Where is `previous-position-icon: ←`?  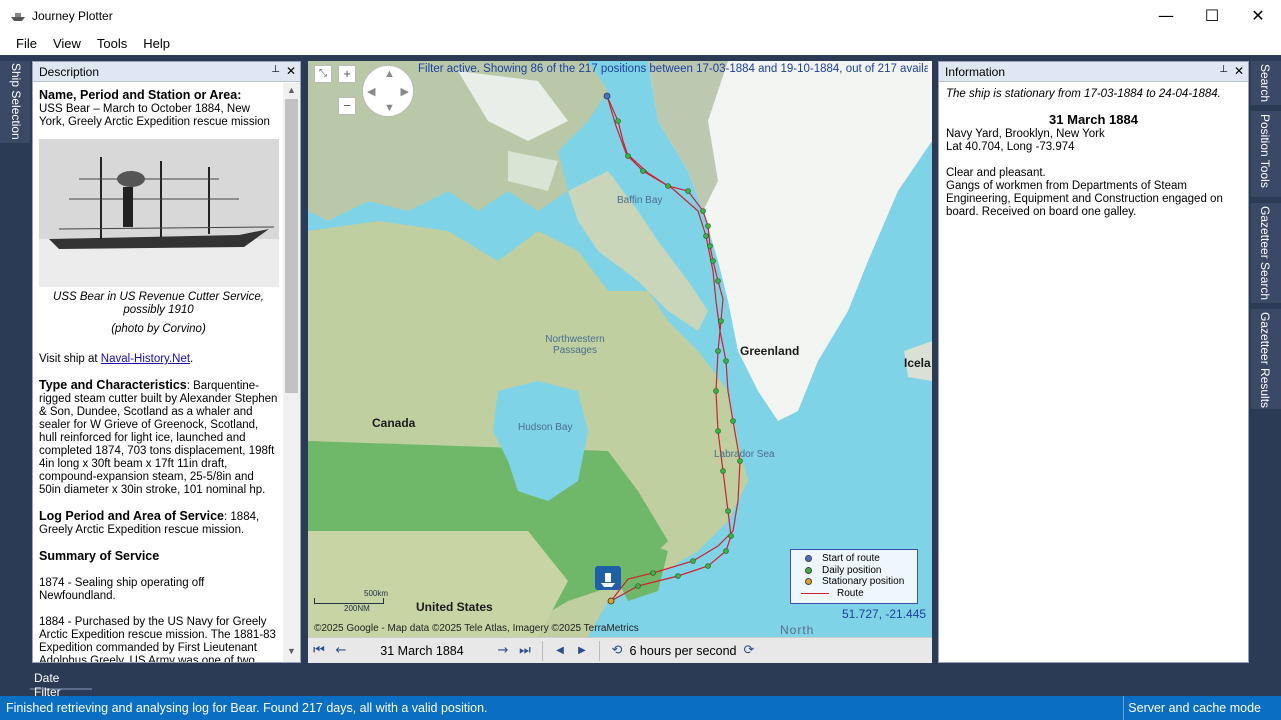
previous-position-icon: ← is located at coordinates (341, 650).